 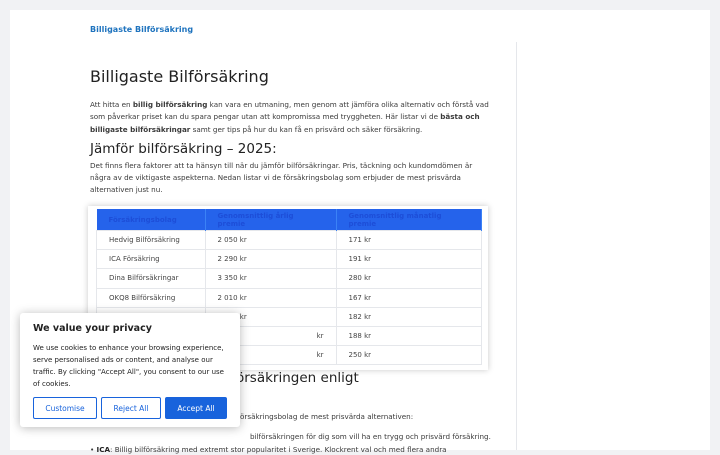 What do you see at coordinates (408, 259) in the screenshot?
I see `cell-monthly: 191 kr` at bounding box center [408, 259].